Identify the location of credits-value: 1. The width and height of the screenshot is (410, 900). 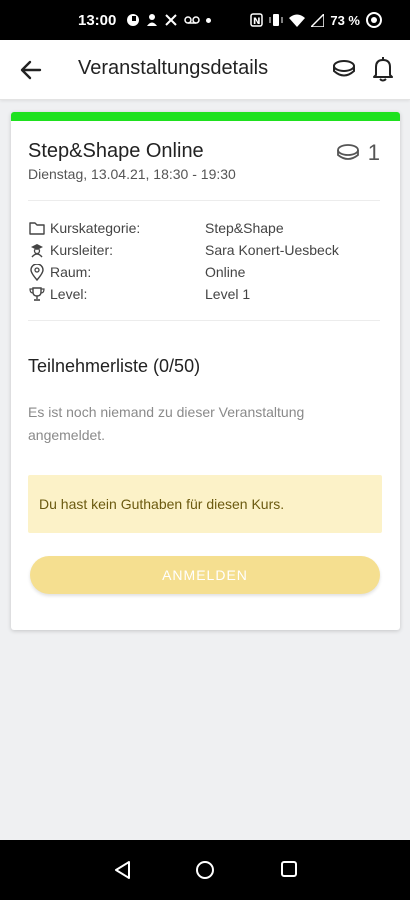
(373, 152).